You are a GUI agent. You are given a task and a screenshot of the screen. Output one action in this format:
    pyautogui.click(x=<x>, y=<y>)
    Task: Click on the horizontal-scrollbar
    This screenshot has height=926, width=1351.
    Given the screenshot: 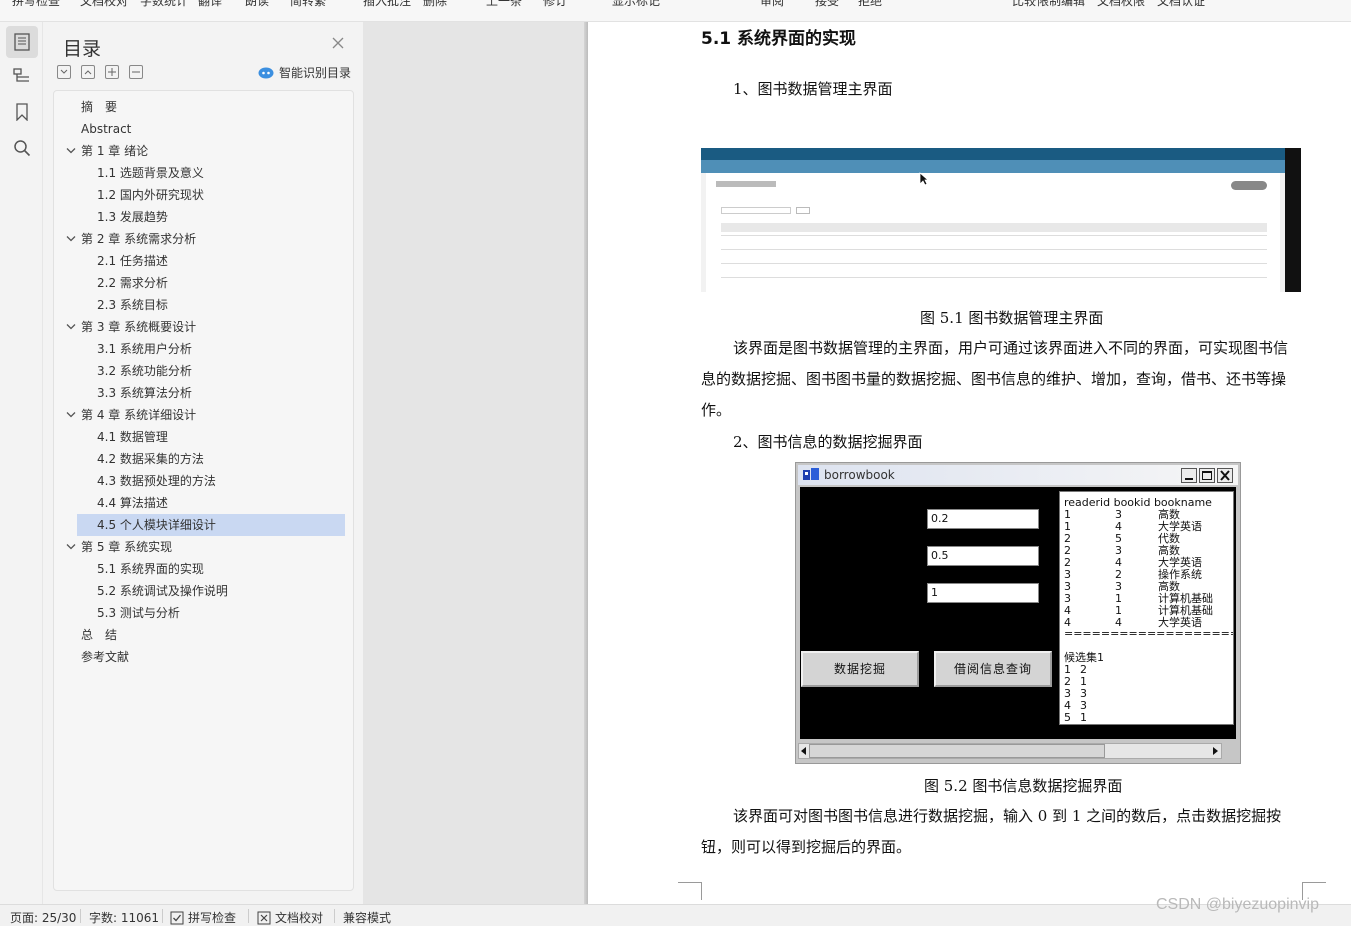 What is the action you would take?
    pyautogui.click(x=1010, y=751)
    